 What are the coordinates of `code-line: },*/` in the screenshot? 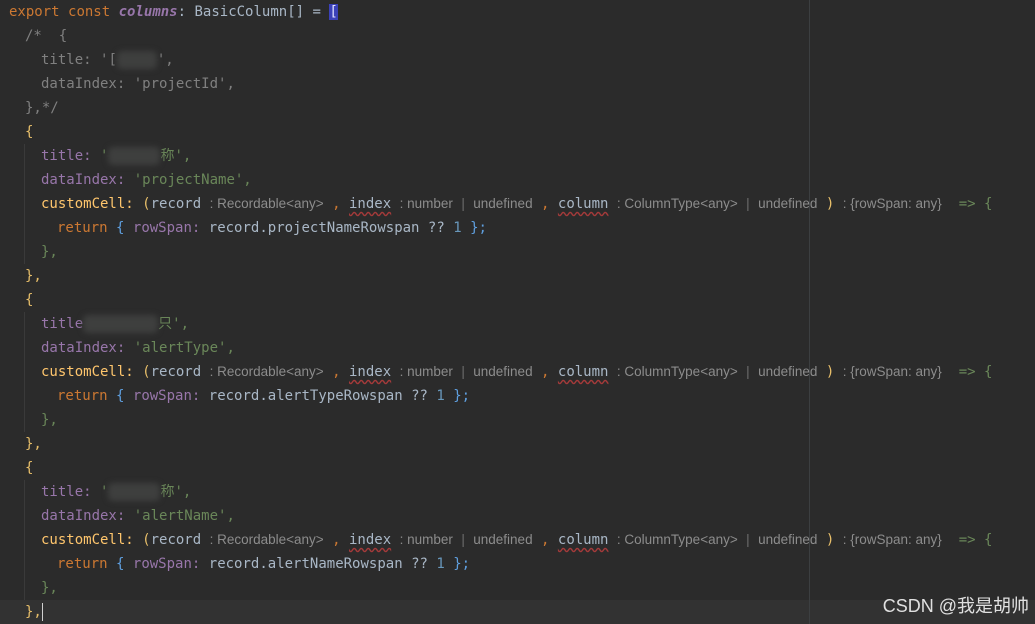 It's located at (42, 108).